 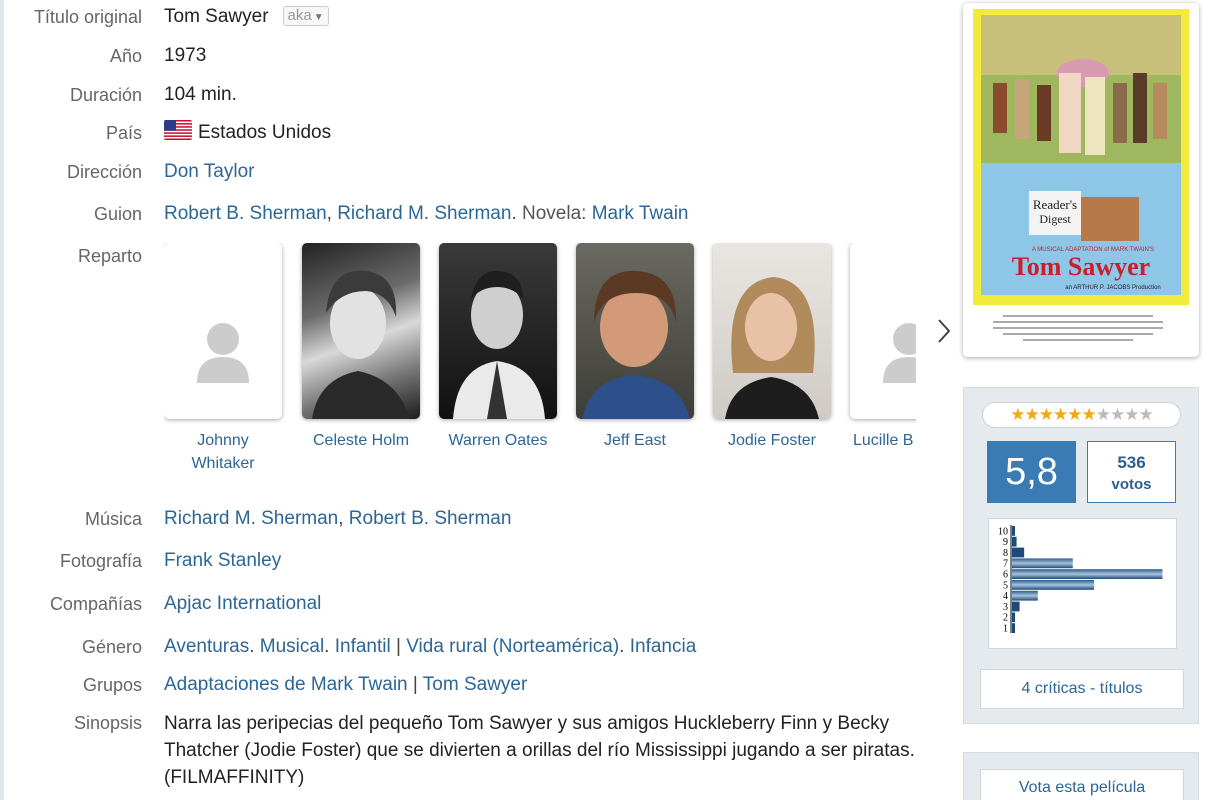 What do you see at coordinates (1005, 575) in the screenshot?
I see `histogram-tick-label: 6` at bounding box center [1005, 575].